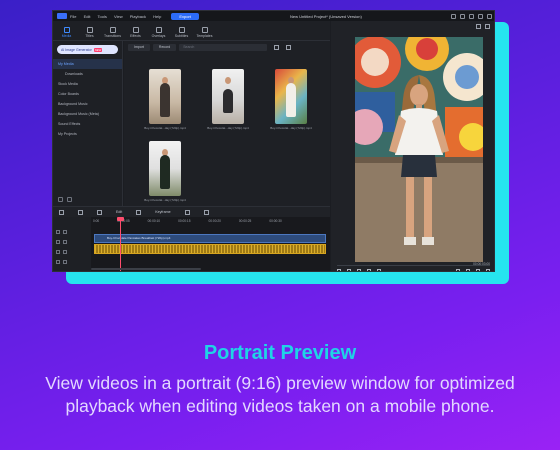  Describe the element at coordinates (280, 353) in the screenshot. I see `feature-title: Portrait Preview` at that location.